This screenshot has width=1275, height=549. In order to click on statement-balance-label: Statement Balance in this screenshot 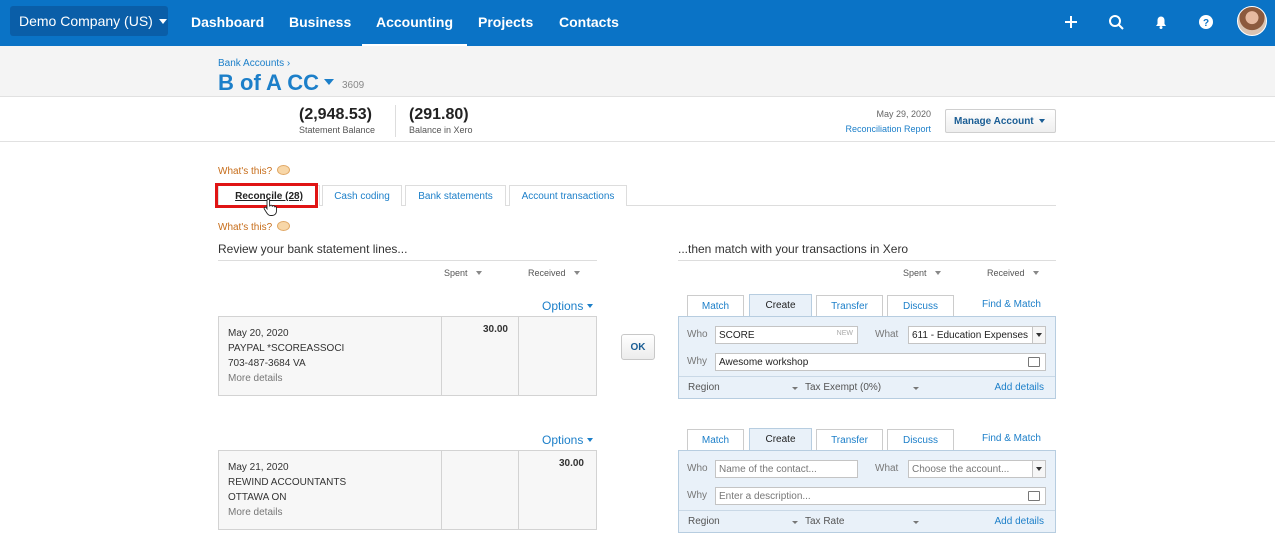, I will do `click(337, 130)`.